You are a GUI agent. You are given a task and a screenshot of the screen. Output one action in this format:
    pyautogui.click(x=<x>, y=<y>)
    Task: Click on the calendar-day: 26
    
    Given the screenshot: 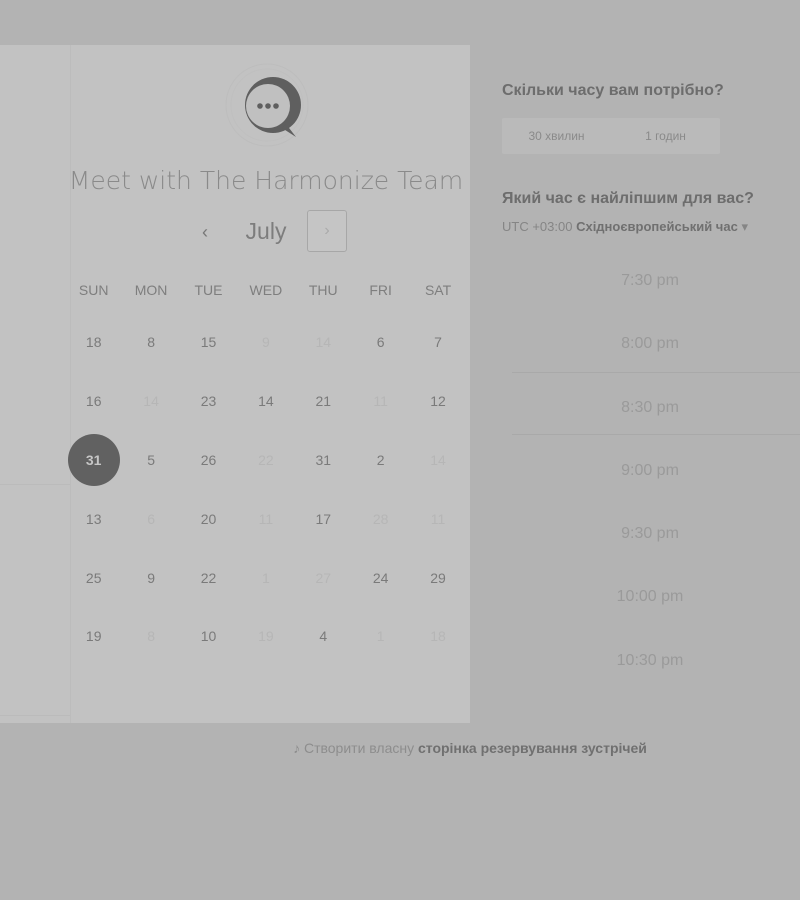 What is the action you would take?
    pyautogui.click(x=208, y=460)
    